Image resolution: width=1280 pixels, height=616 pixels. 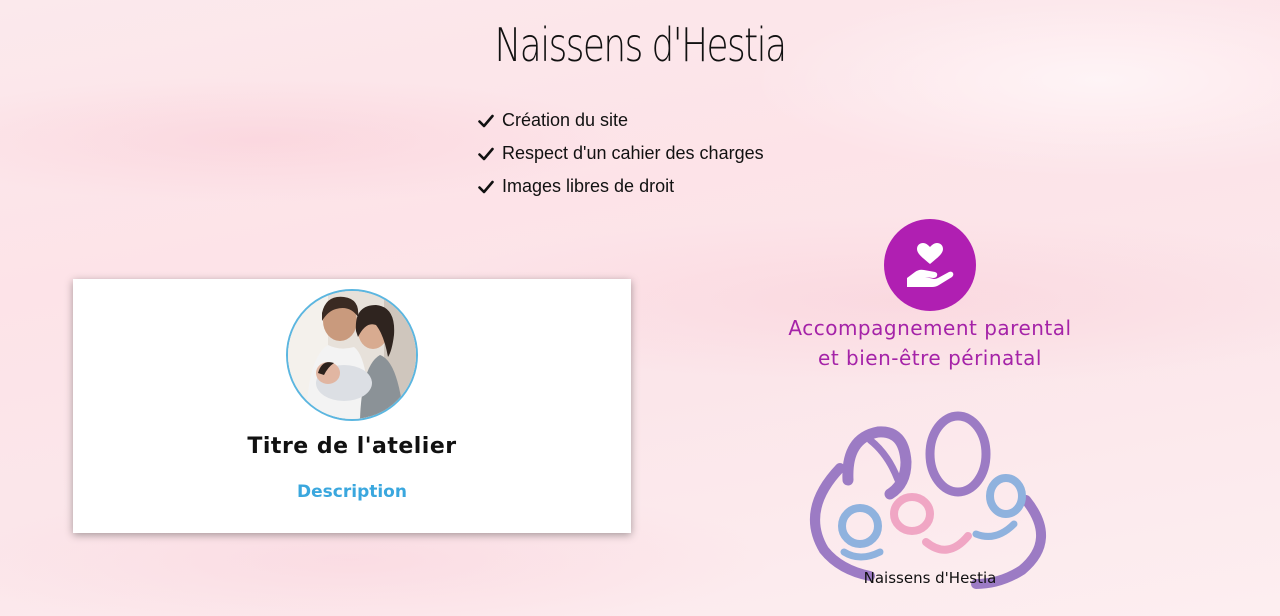 What do you see at coordinates (930, 358) in the screenshot?
I see `service-line: et bien-être périnatal` at bounding box center [930, 358].